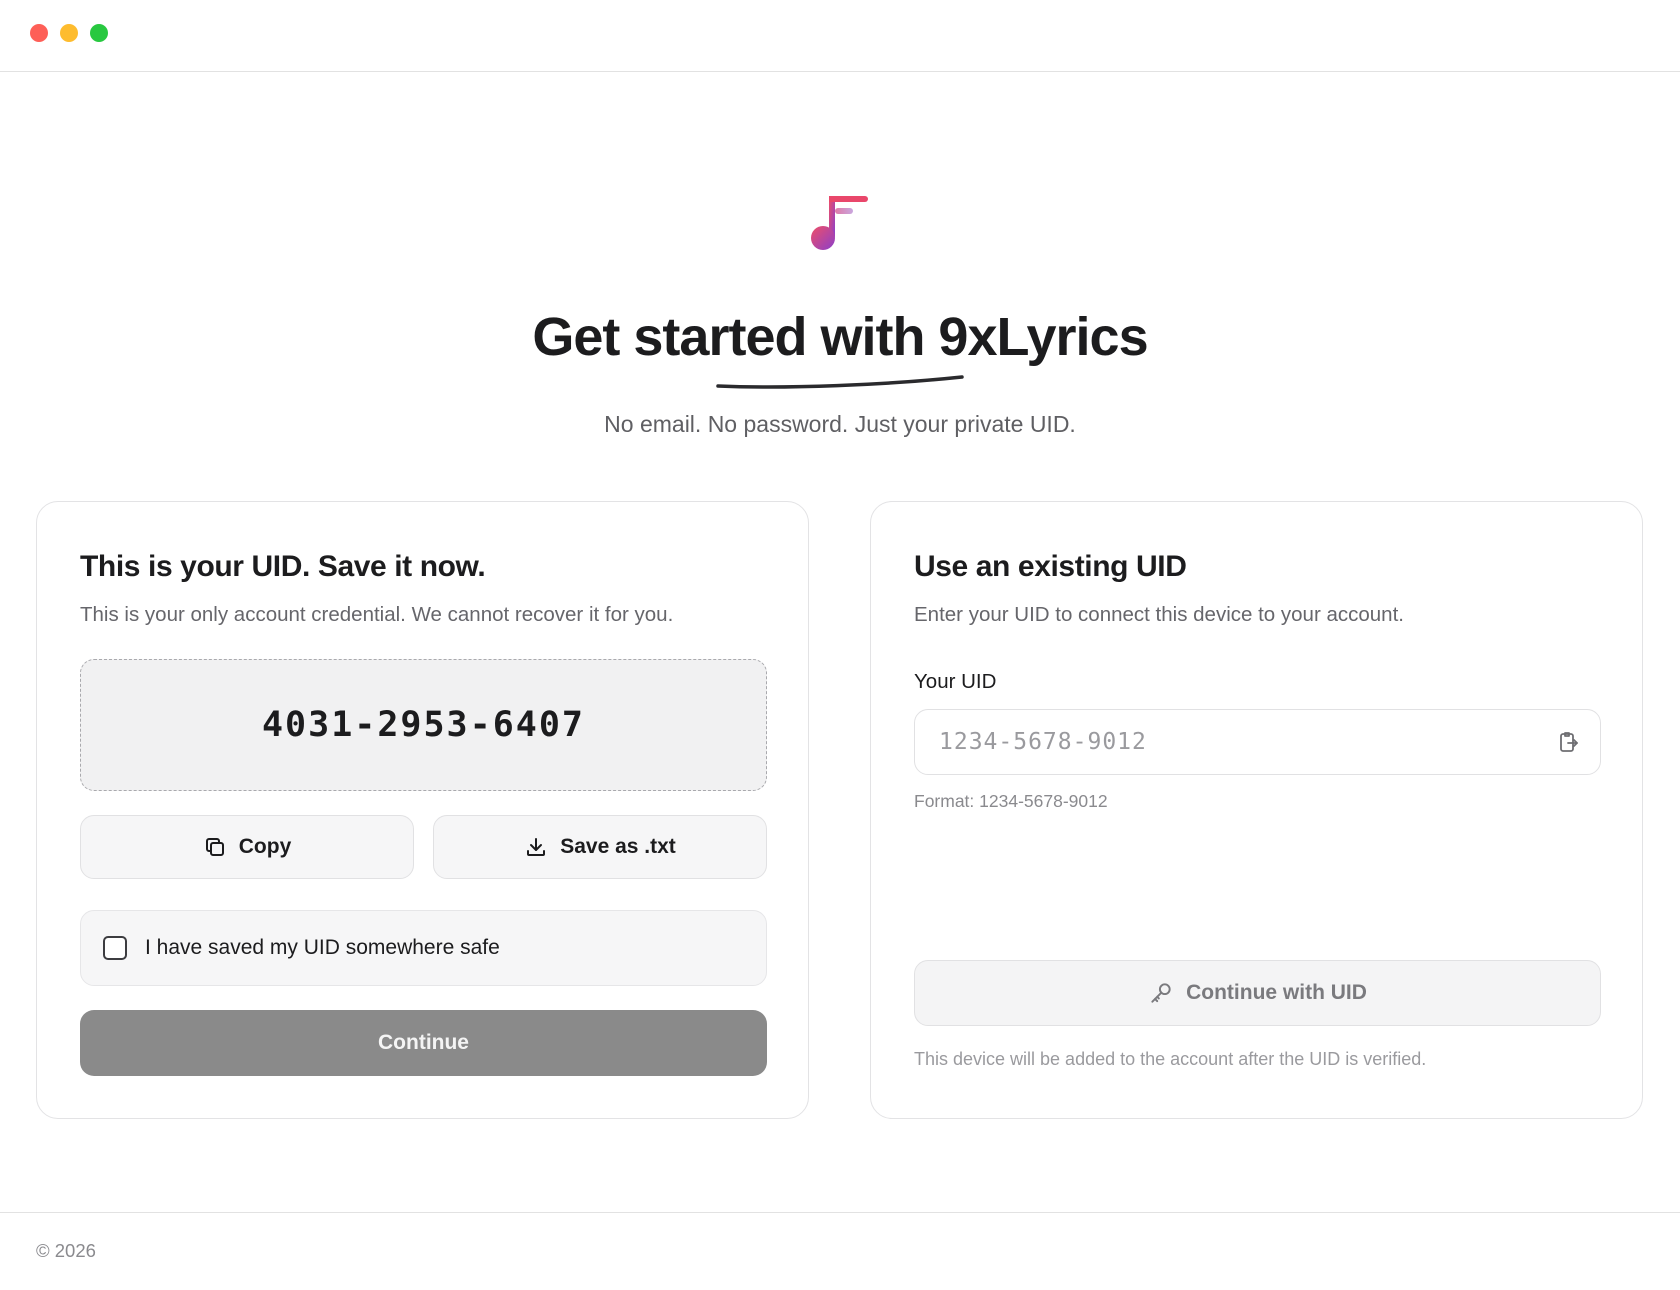 Image resolution: width=1680 pixels, height=1290 pixels. Describe the element at coordinates (839, 223) in the screenshot. I see `music-note-f-logo-icon` at that location.